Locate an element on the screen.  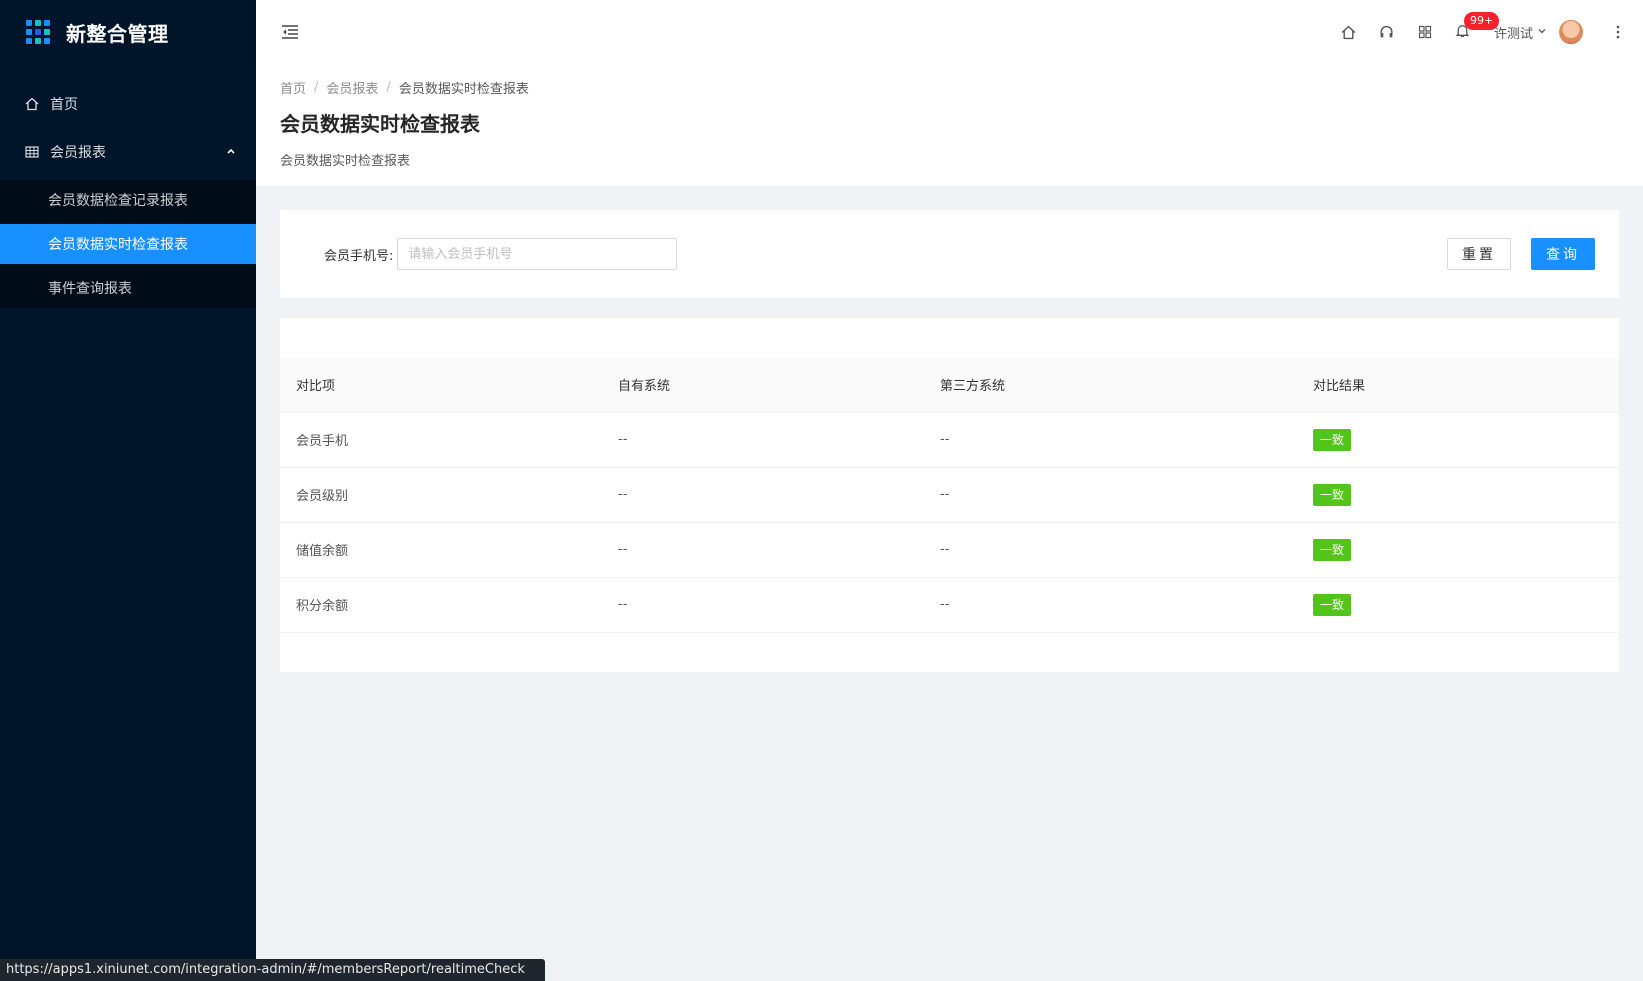
user-name: 许测试 is located at coordinates (1513, 34).